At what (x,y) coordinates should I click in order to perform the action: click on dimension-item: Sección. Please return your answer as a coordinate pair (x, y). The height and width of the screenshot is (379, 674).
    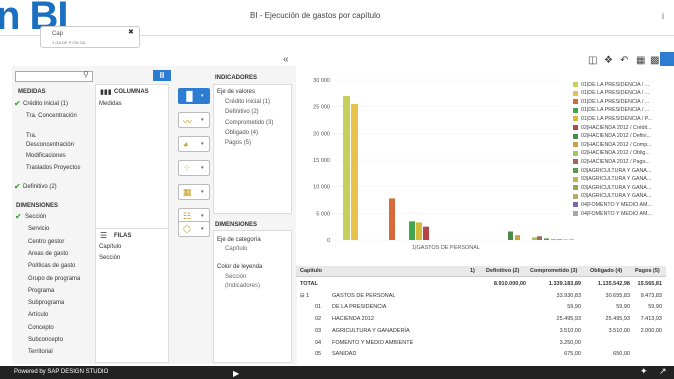
    Looking at the image, I should click on (35, 217).